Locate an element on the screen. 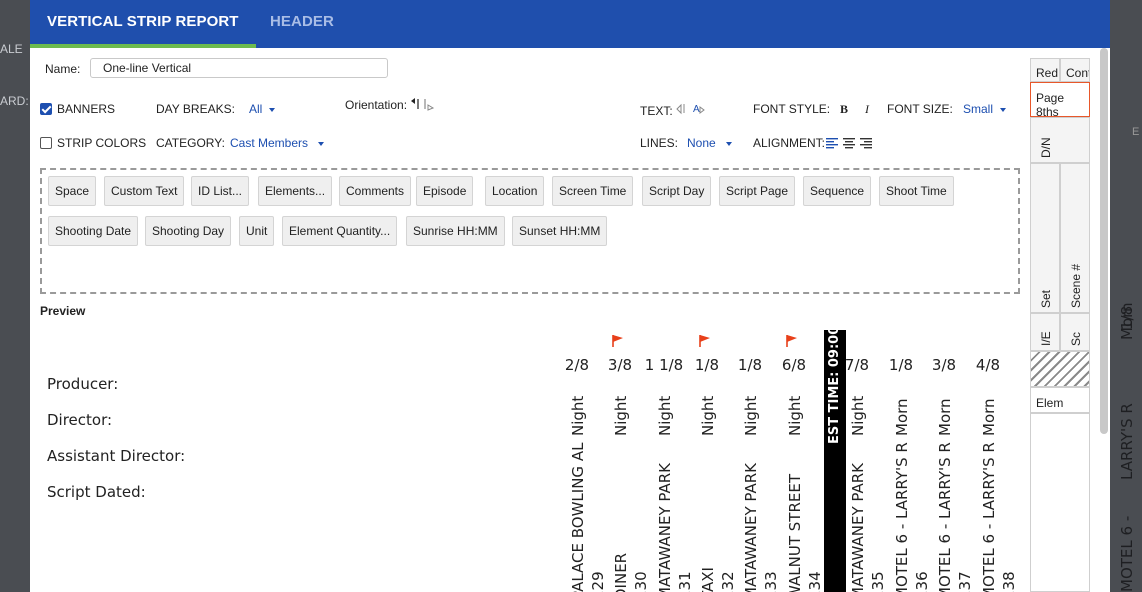 This screenshot has width=1142, height=592. strip-page-eighths: 4/8 is located at coordinates (988, 365).